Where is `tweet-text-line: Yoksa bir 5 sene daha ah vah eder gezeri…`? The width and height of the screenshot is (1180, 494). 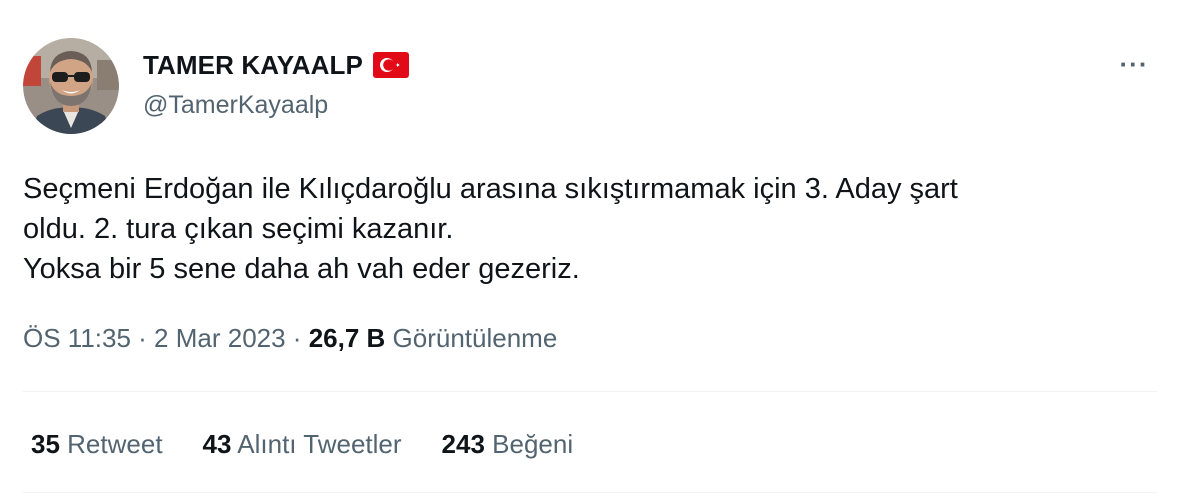
tweet-text-line: Yoksa bir 5 sene daha ah vah eder gezeri… is located at coordinates (301, 269).